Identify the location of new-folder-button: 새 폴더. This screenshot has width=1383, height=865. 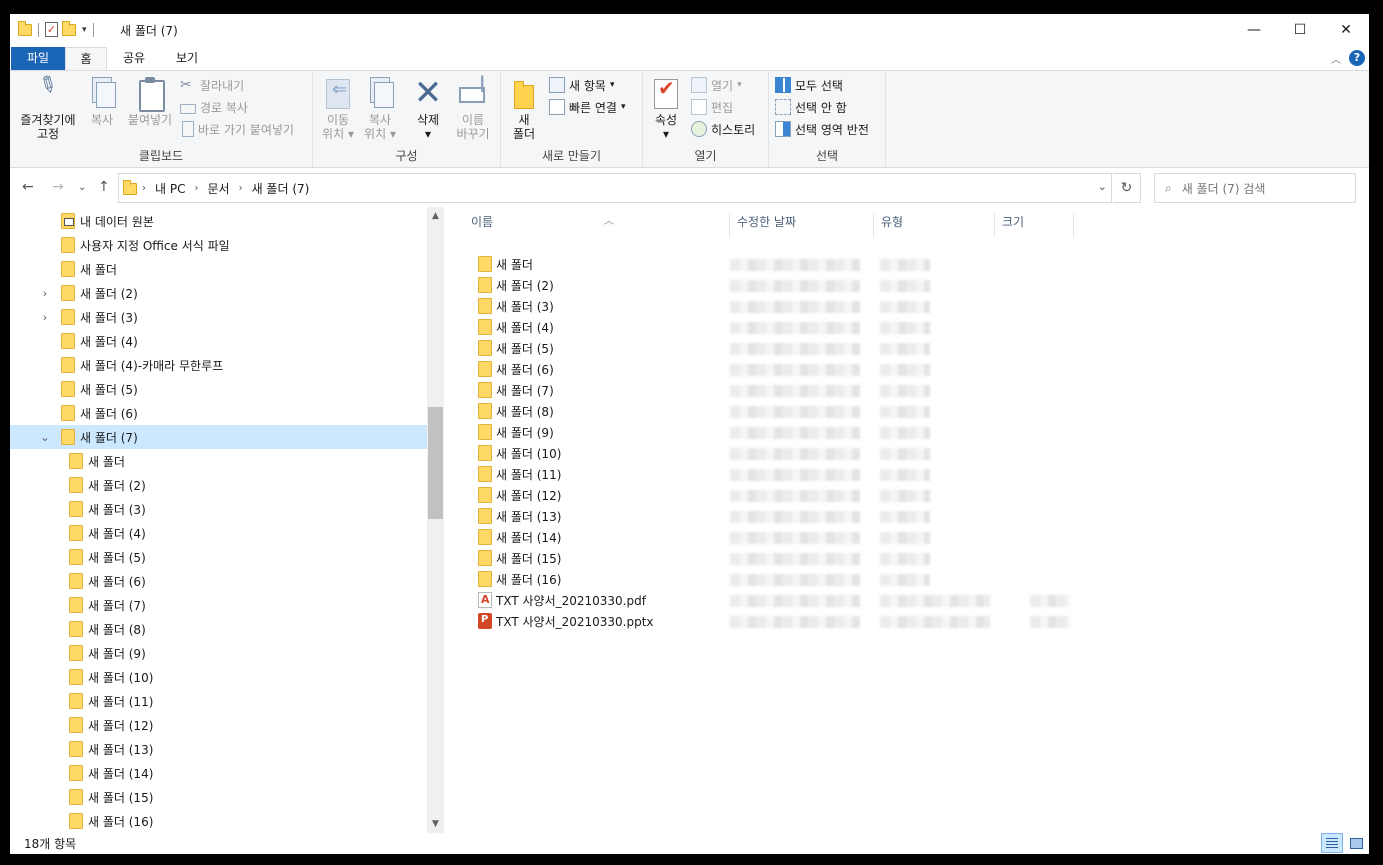
(524, 109).